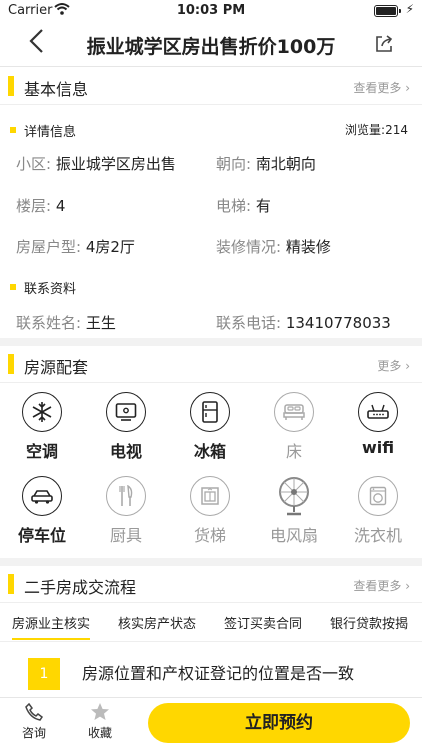  I want to click on amenity-item: 货梯, so click(210, 511).